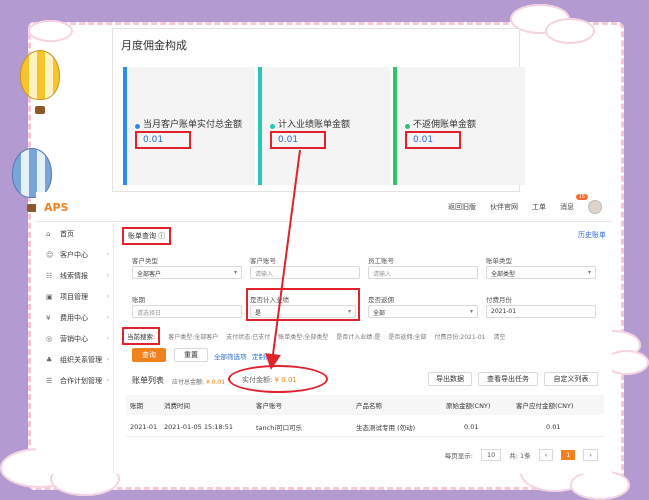  Describe the element at coordinates (199, 426) in the screenshot. I see `table-cell: 2021-01-05 15:18:51` at that location.